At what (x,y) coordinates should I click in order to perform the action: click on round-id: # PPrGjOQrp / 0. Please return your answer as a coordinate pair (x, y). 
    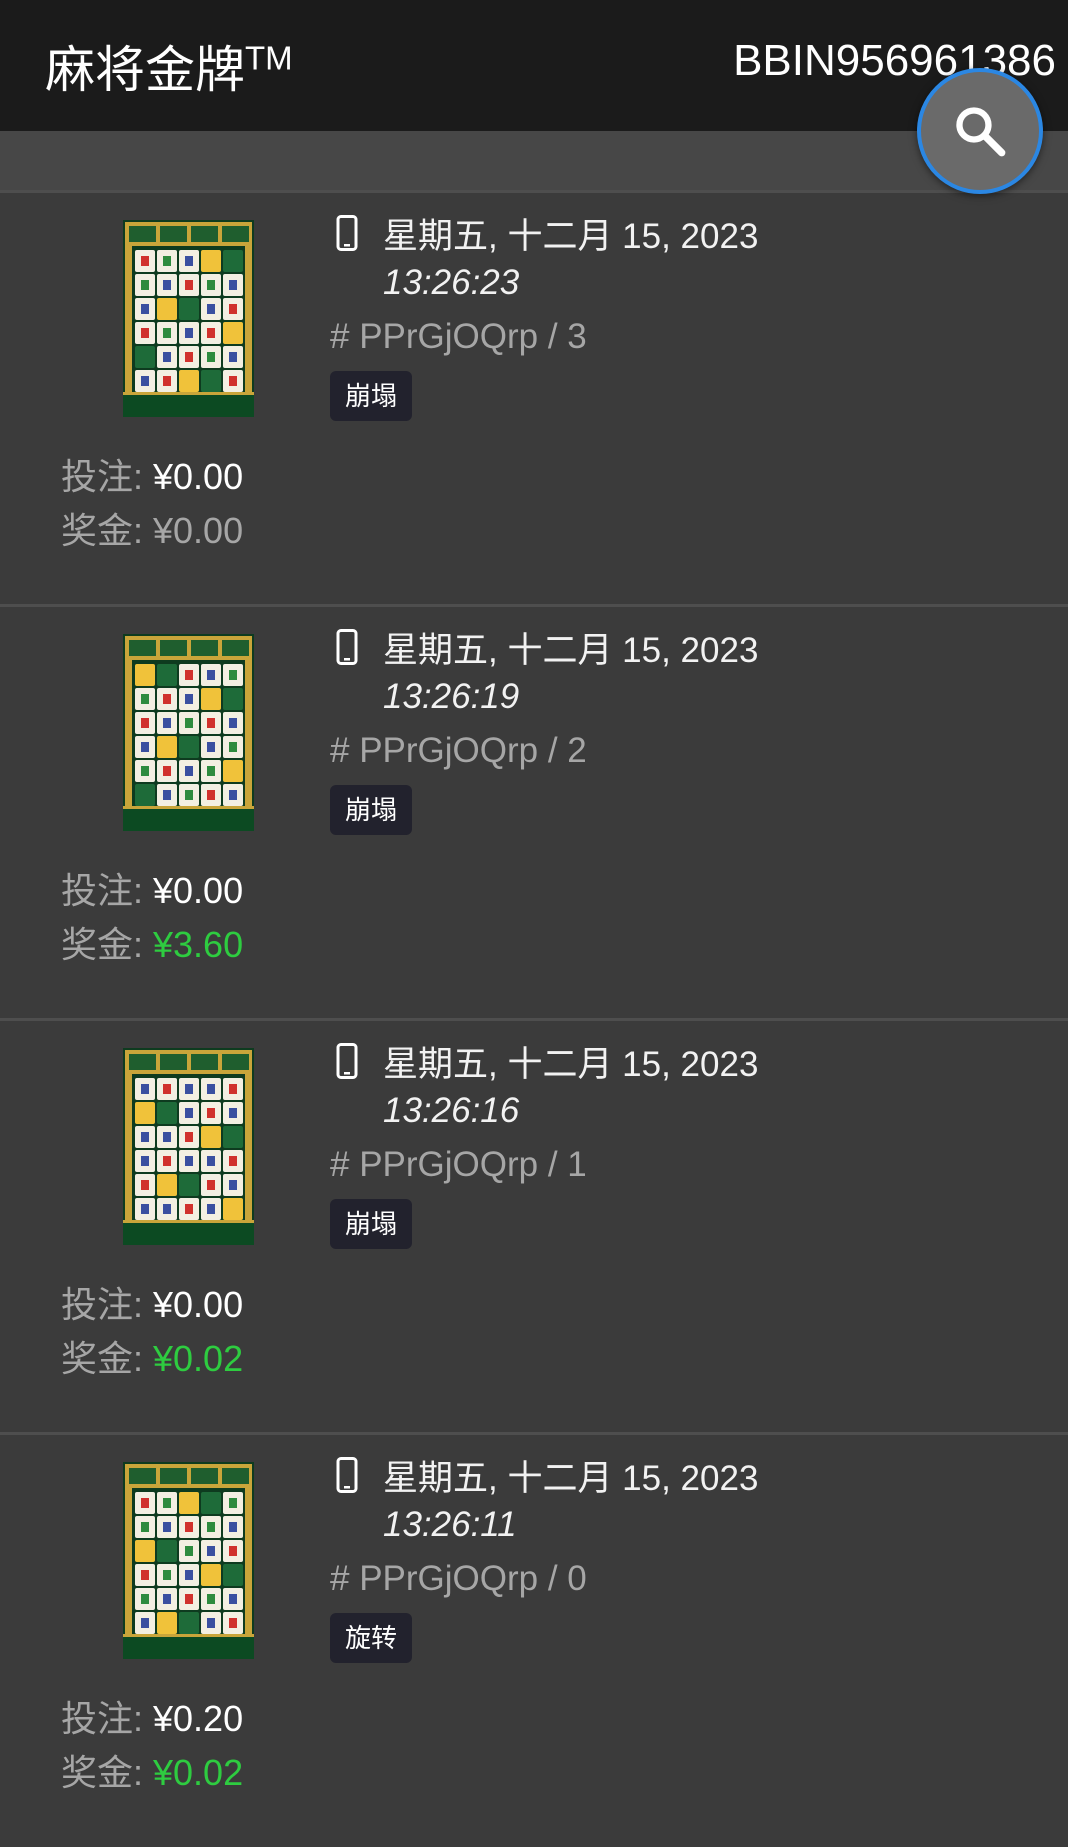
    Looking at the image, I should click on (458, 1578).